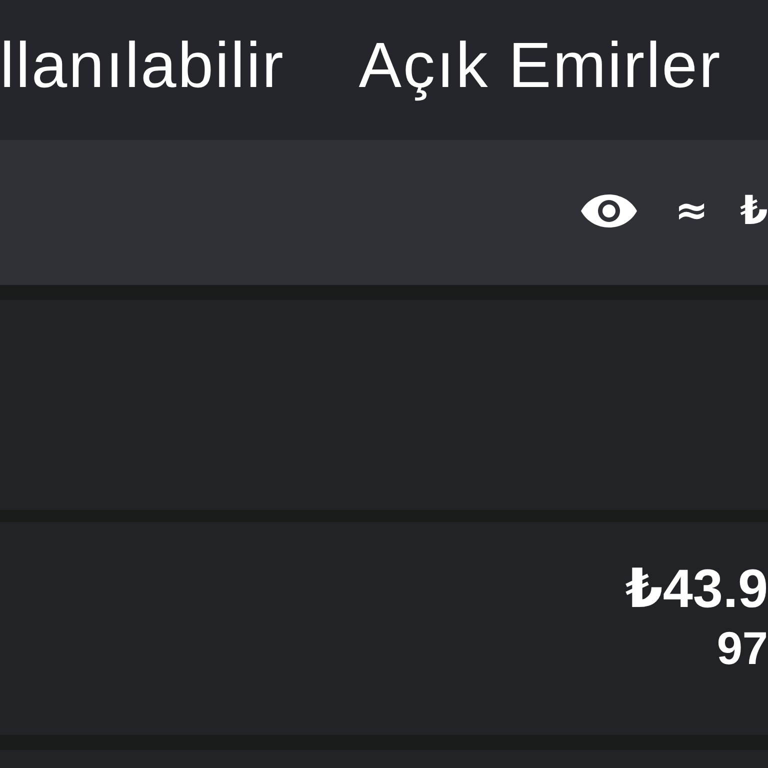  What do you see at coordinates (721, 210) in the screenshot?
I see `balance-amount: ≈ ₺` at bounding box center [721, 210].